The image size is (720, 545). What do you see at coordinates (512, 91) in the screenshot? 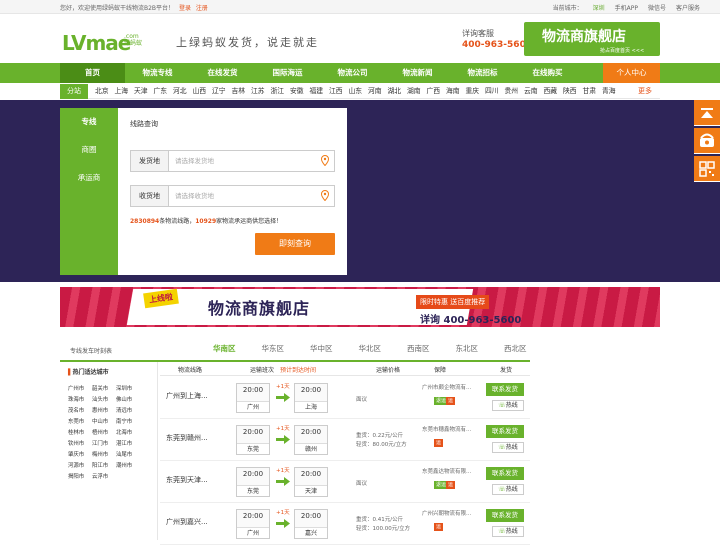
I see `province-link: 贵州` at bounding box center [512, 91].